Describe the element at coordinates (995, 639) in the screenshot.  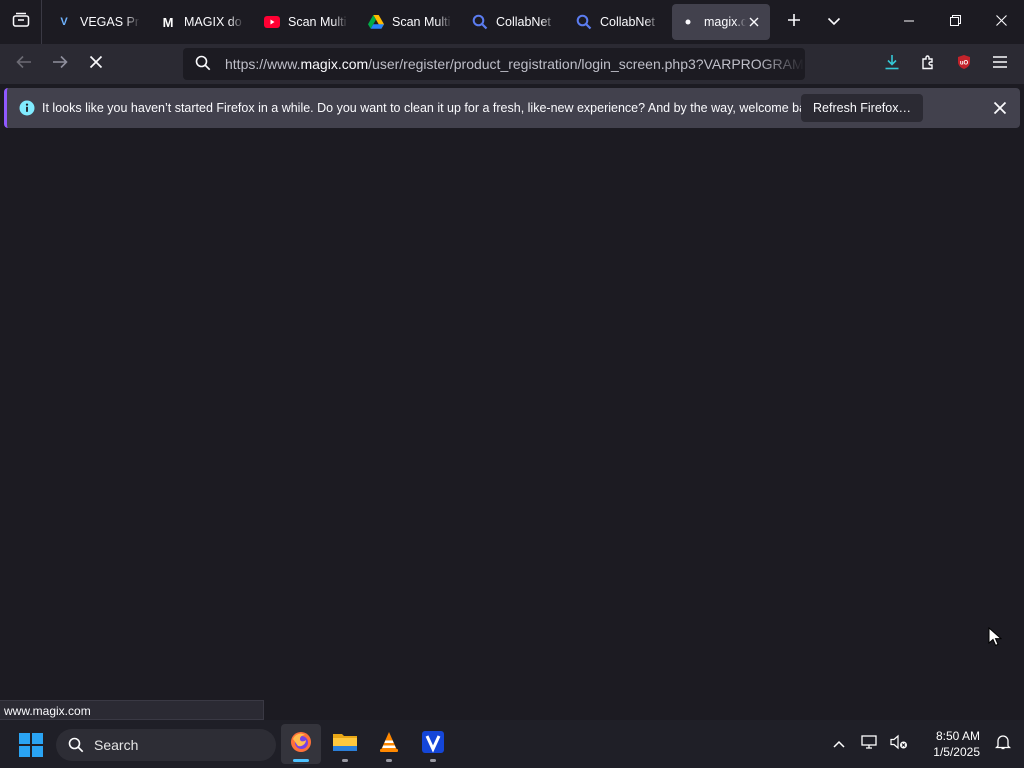
I see `mouse-cursor-icon` at that location.